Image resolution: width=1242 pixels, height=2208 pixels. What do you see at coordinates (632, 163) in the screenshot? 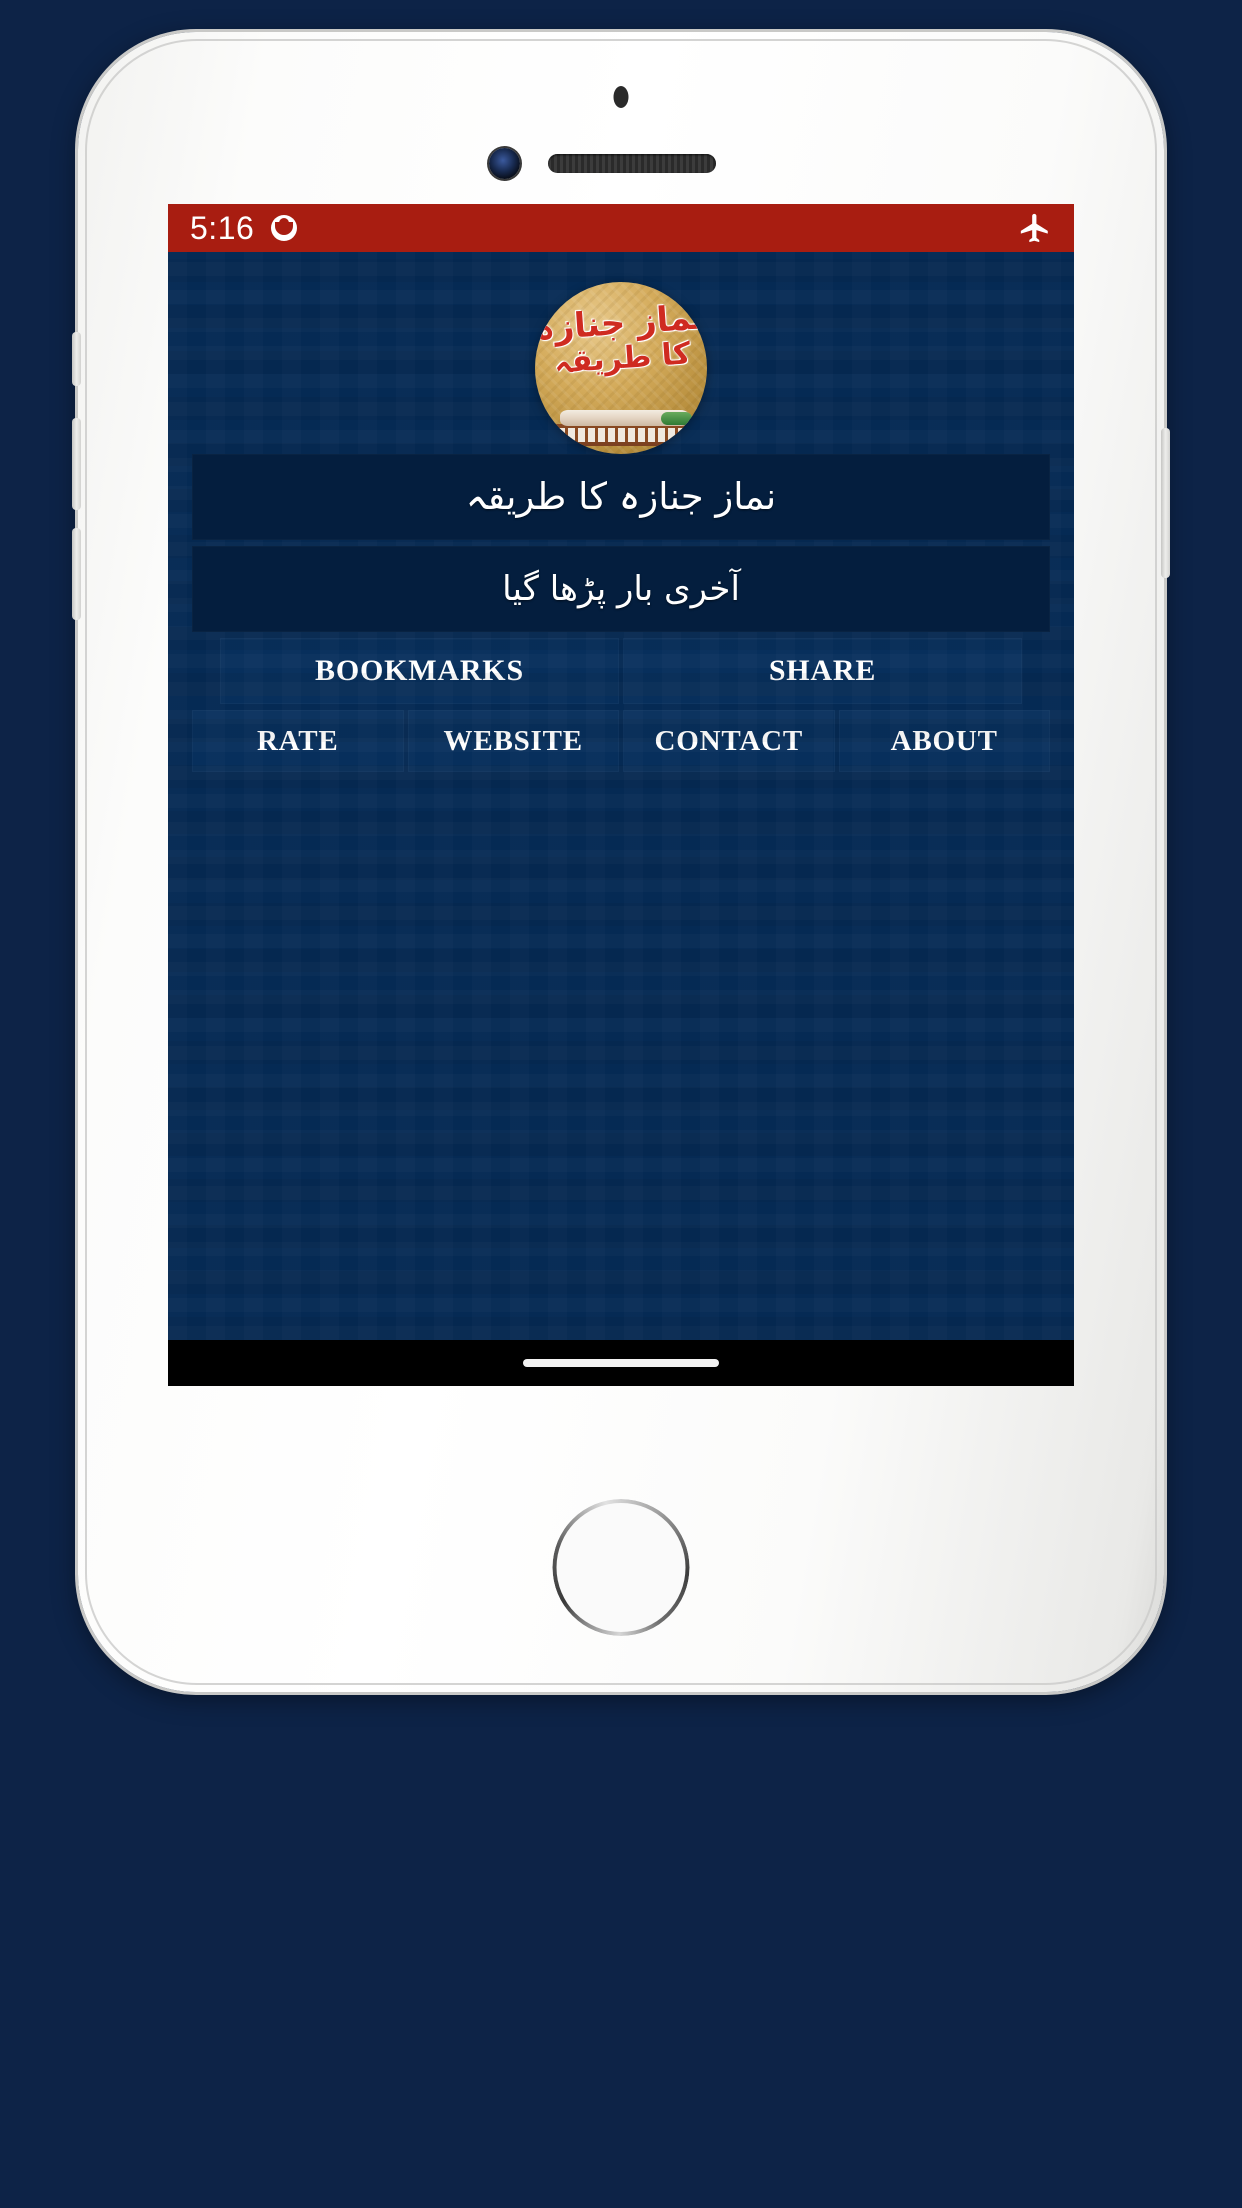
I see `earpiece-speaker-icon` at bounding box center [632, 163].